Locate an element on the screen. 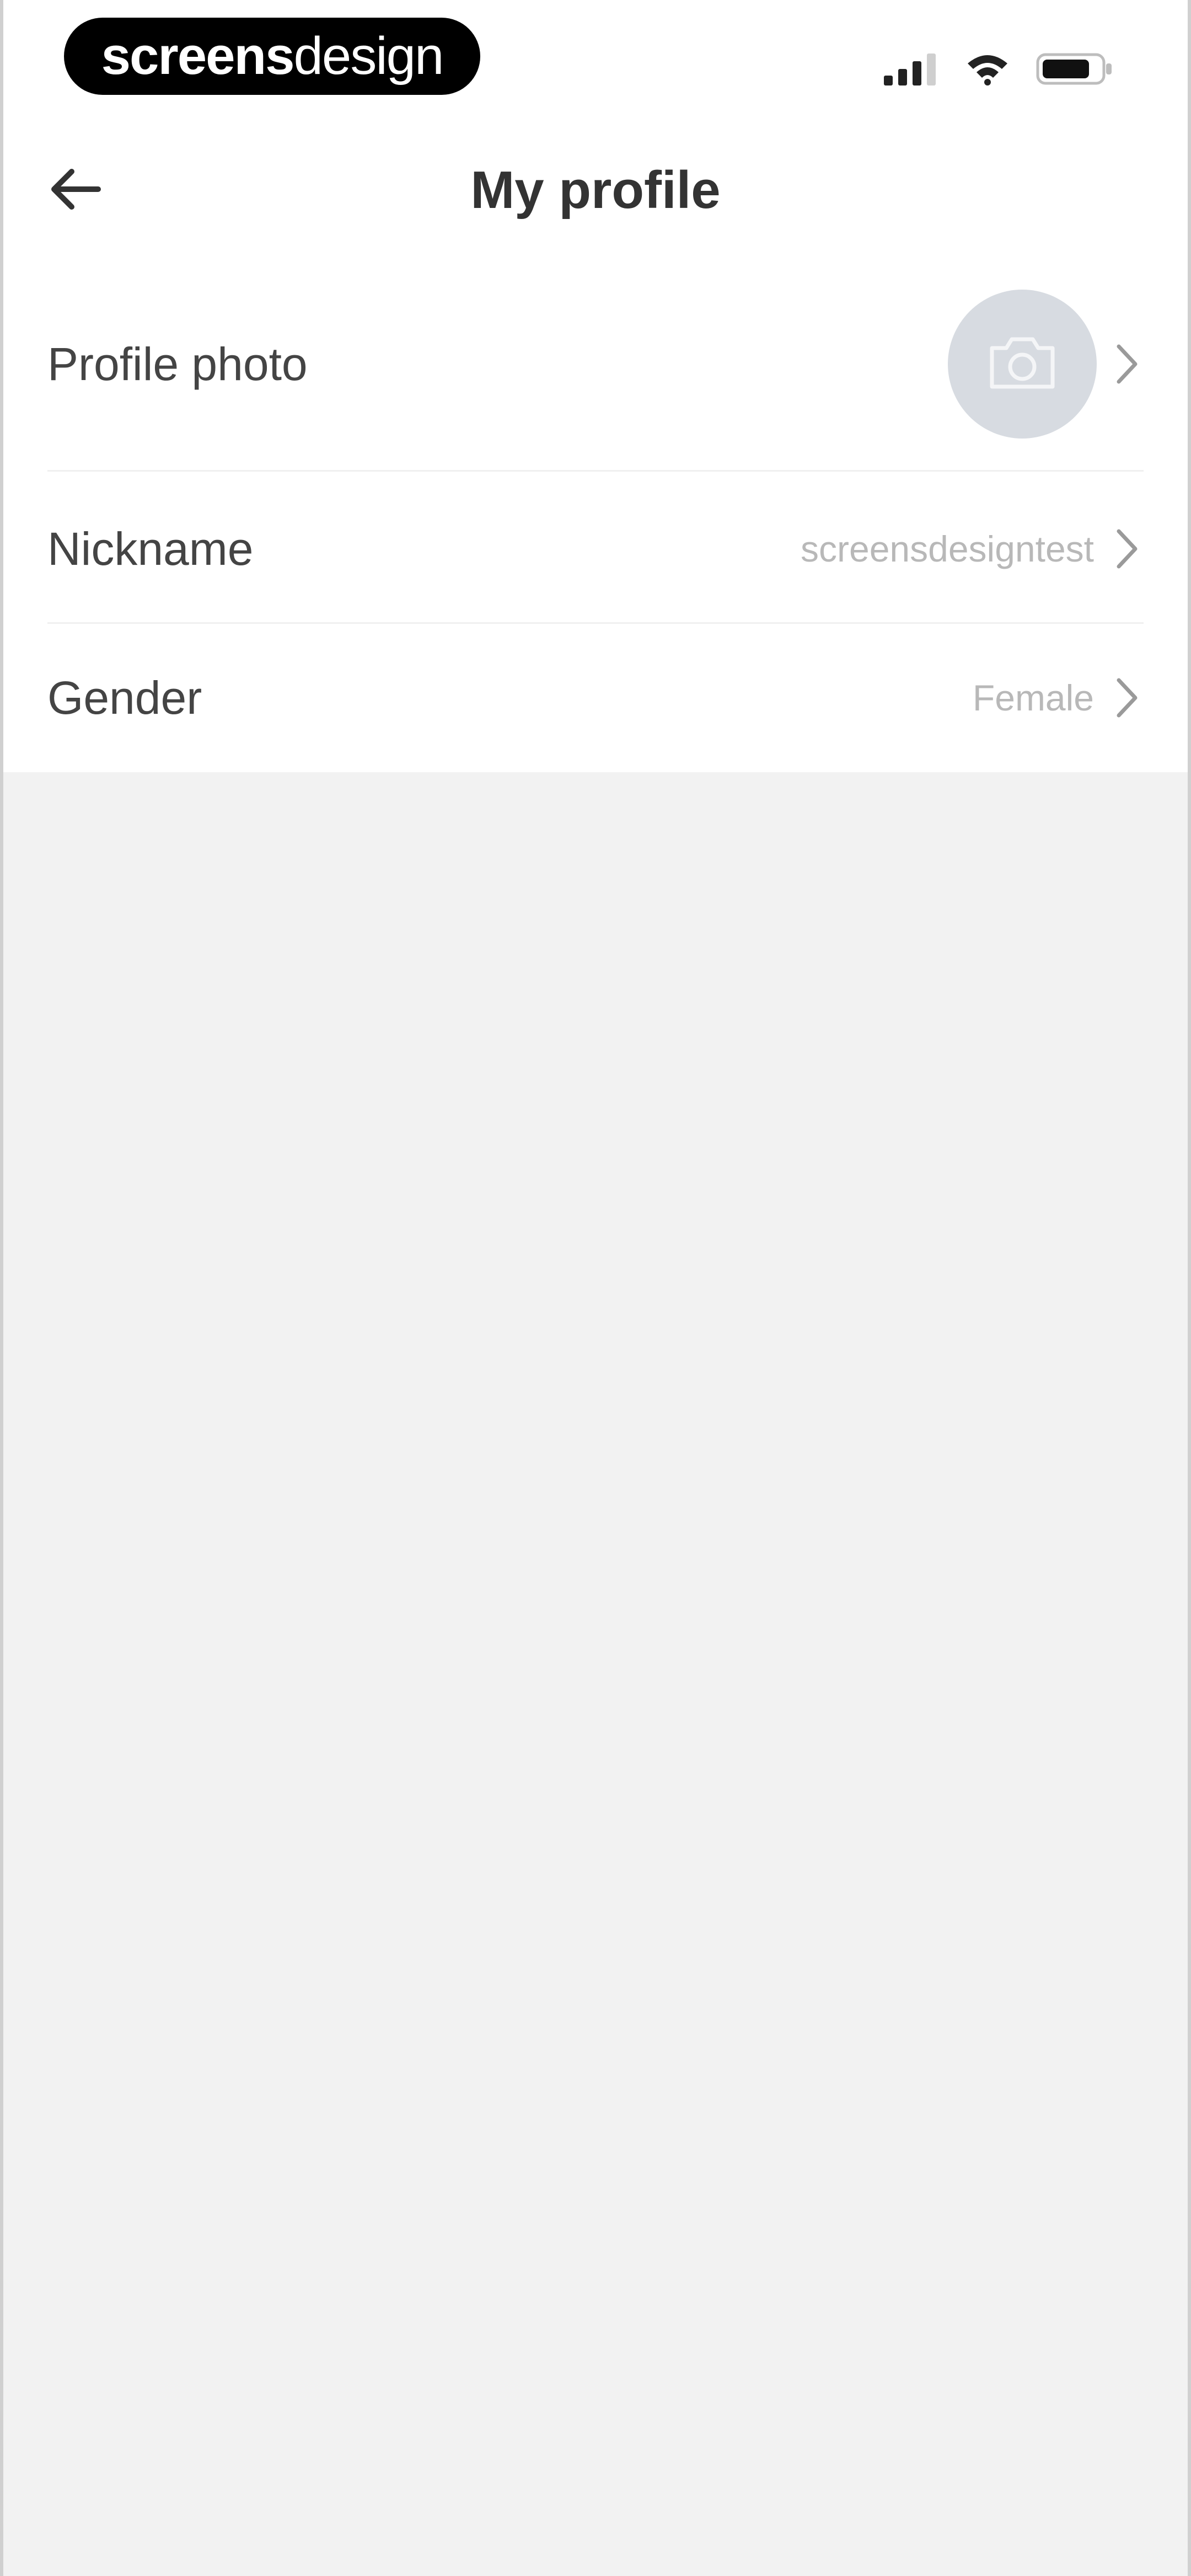 Image resolution: width=1191 pixels, height=2576 pixels. nickname-label: Nickname is located at coordinates (150, 549).